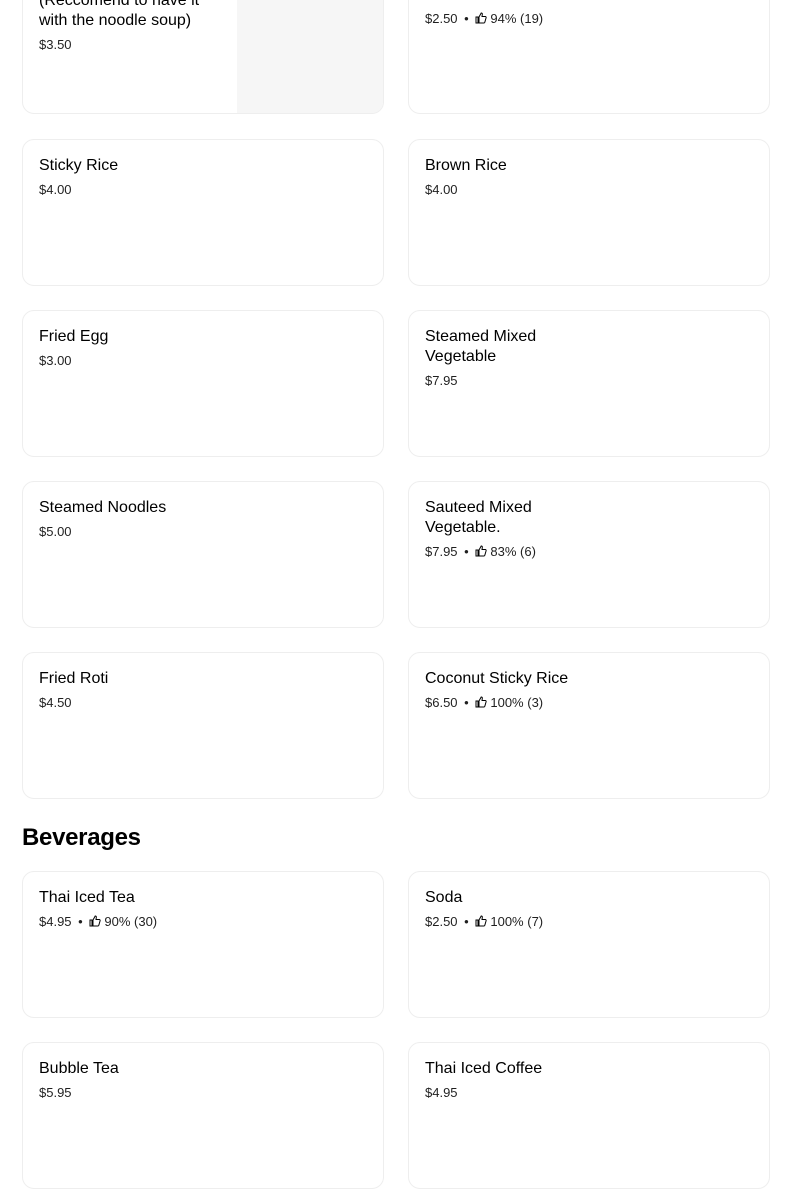 Image resolution: width=804 pixels, height=1189 pixels. What do you see at coordinates (134, 177) in the screenshot?
I see `menu-item-info: Sticky Rice $4.00` at bounding box center [134, 177].